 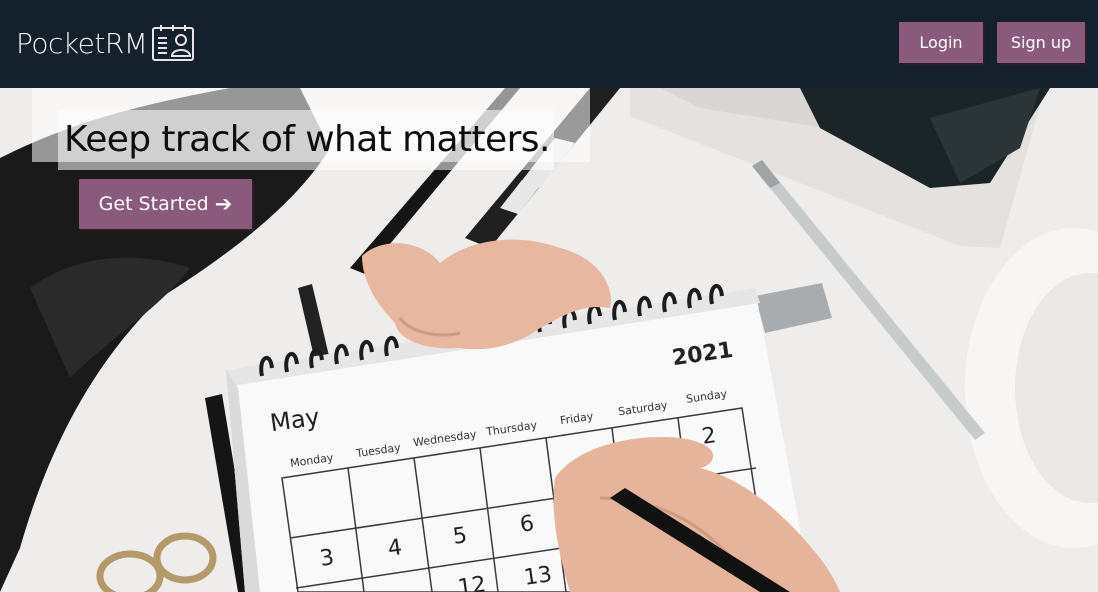 I want to click on brand-logo-link: PocketRM, so click(x=105, y=43).